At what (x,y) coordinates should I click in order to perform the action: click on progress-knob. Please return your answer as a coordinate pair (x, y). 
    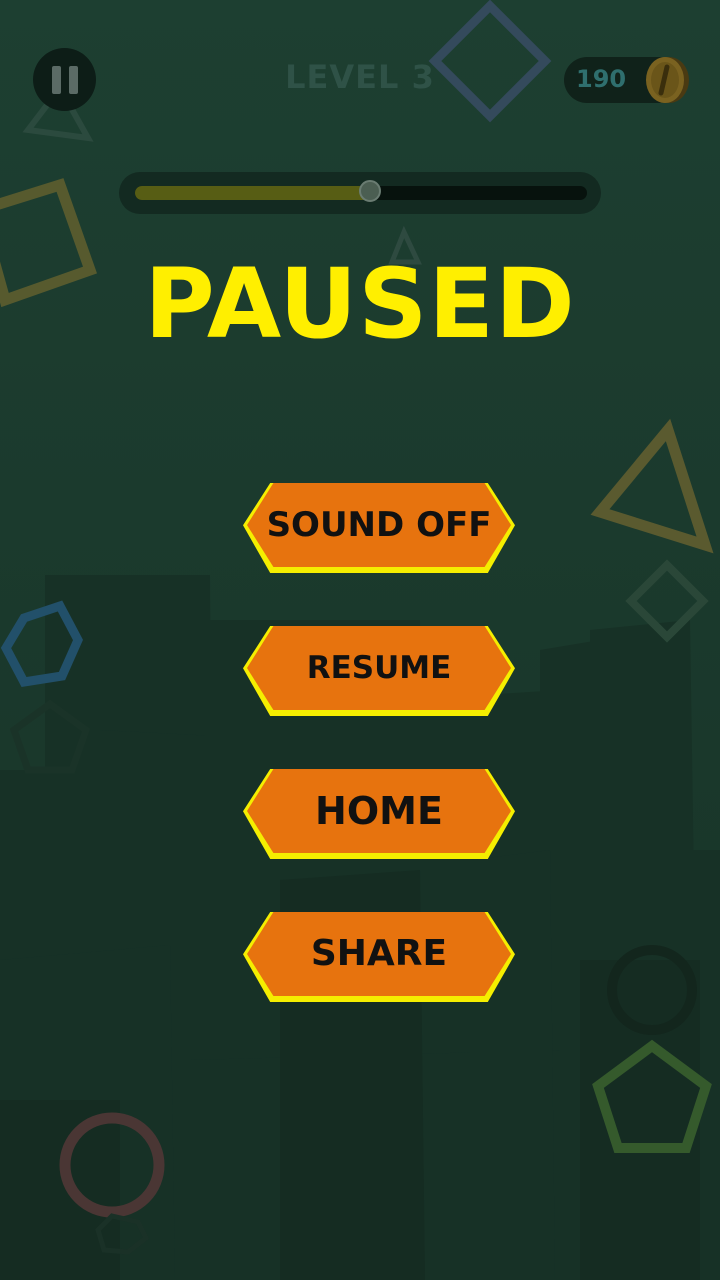
    Looking at the image, I should click on (370, 191).